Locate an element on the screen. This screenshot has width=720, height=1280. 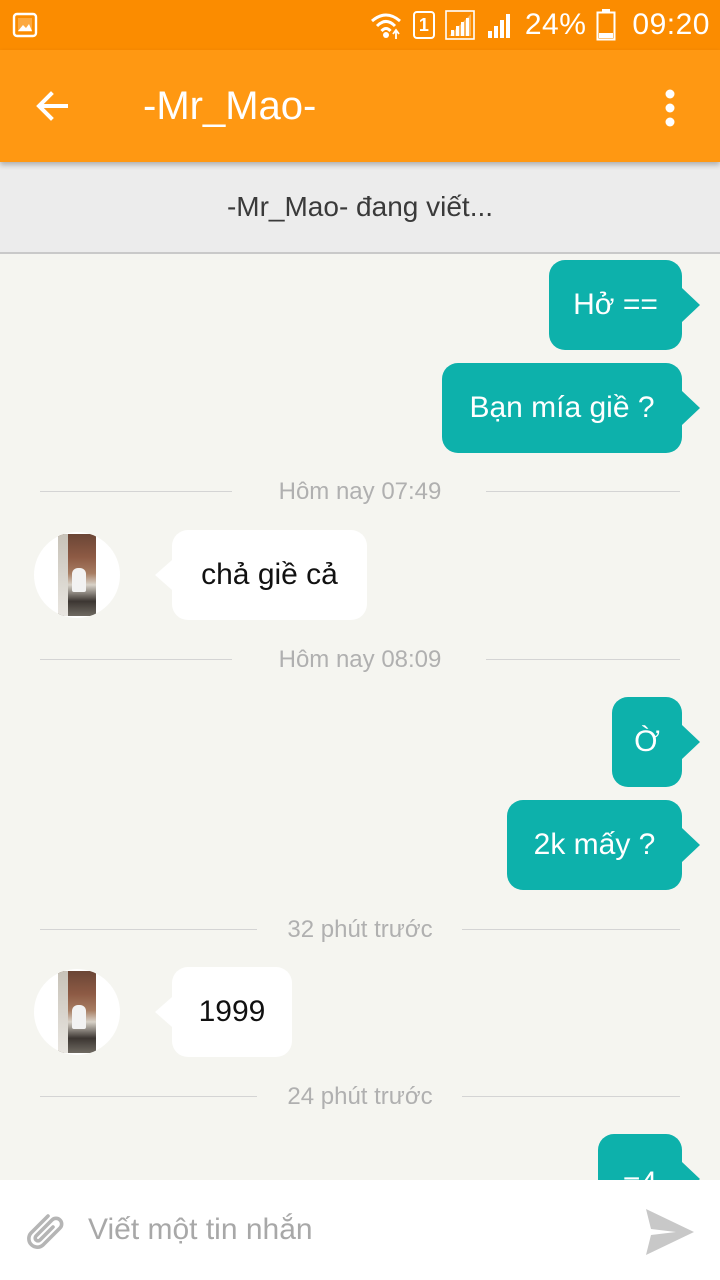
time-divider: Hôm nay 08:09 is located at coordinates (360, 660).